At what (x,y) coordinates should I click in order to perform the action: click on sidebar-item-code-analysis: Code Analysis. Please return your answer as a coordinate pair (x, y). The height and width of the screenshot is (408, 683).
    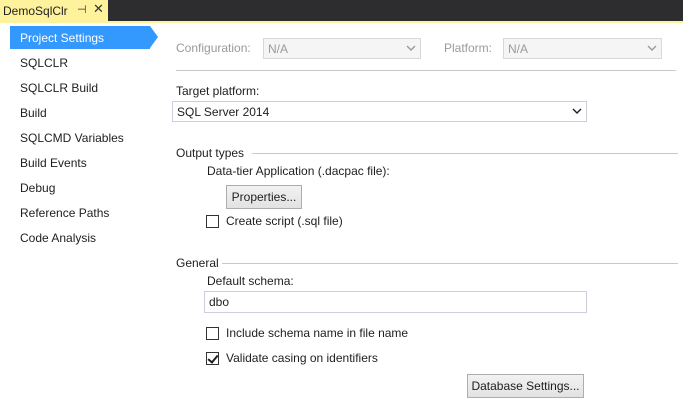
    Looking at the image, I should click on (80, 237).